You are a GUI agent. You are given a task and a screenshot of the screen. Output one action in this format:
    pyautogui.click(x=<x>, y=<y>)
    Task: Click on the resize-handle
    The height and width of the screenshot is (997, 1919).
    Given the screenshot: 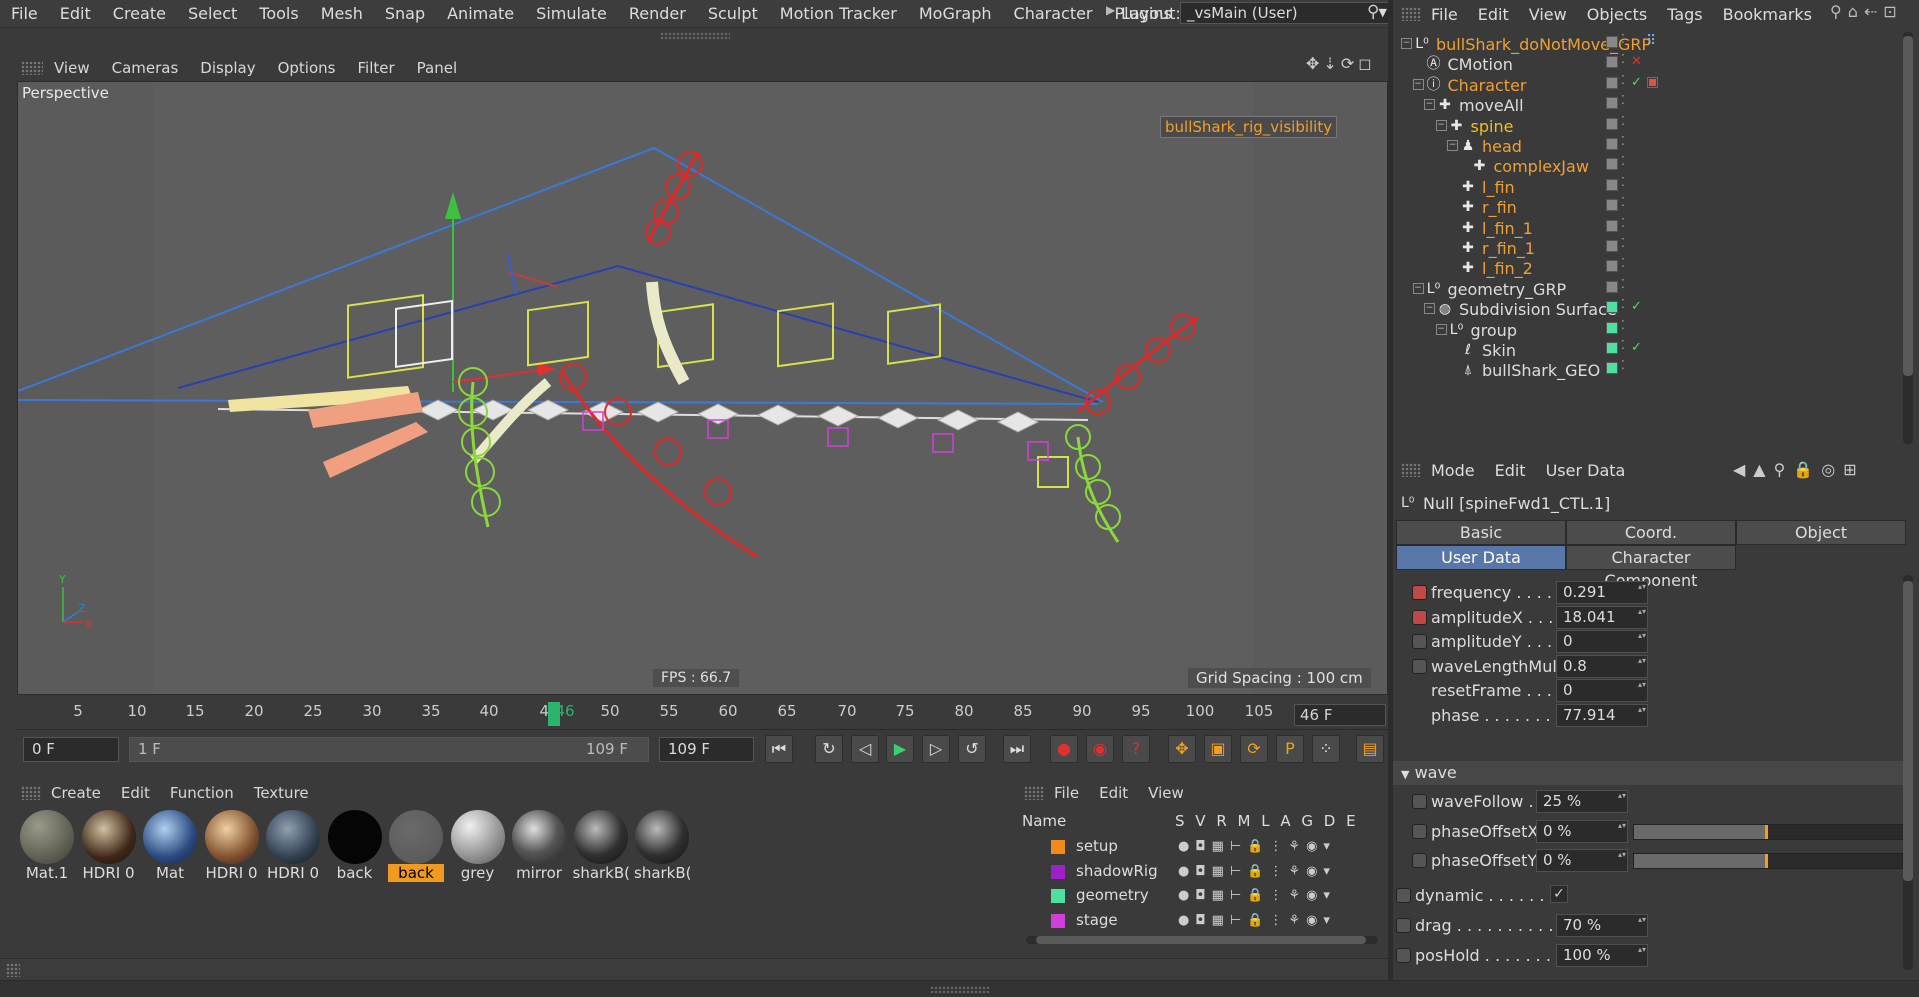 What is the action you would take?
    pyautogui.click(x=960, y=989)
    